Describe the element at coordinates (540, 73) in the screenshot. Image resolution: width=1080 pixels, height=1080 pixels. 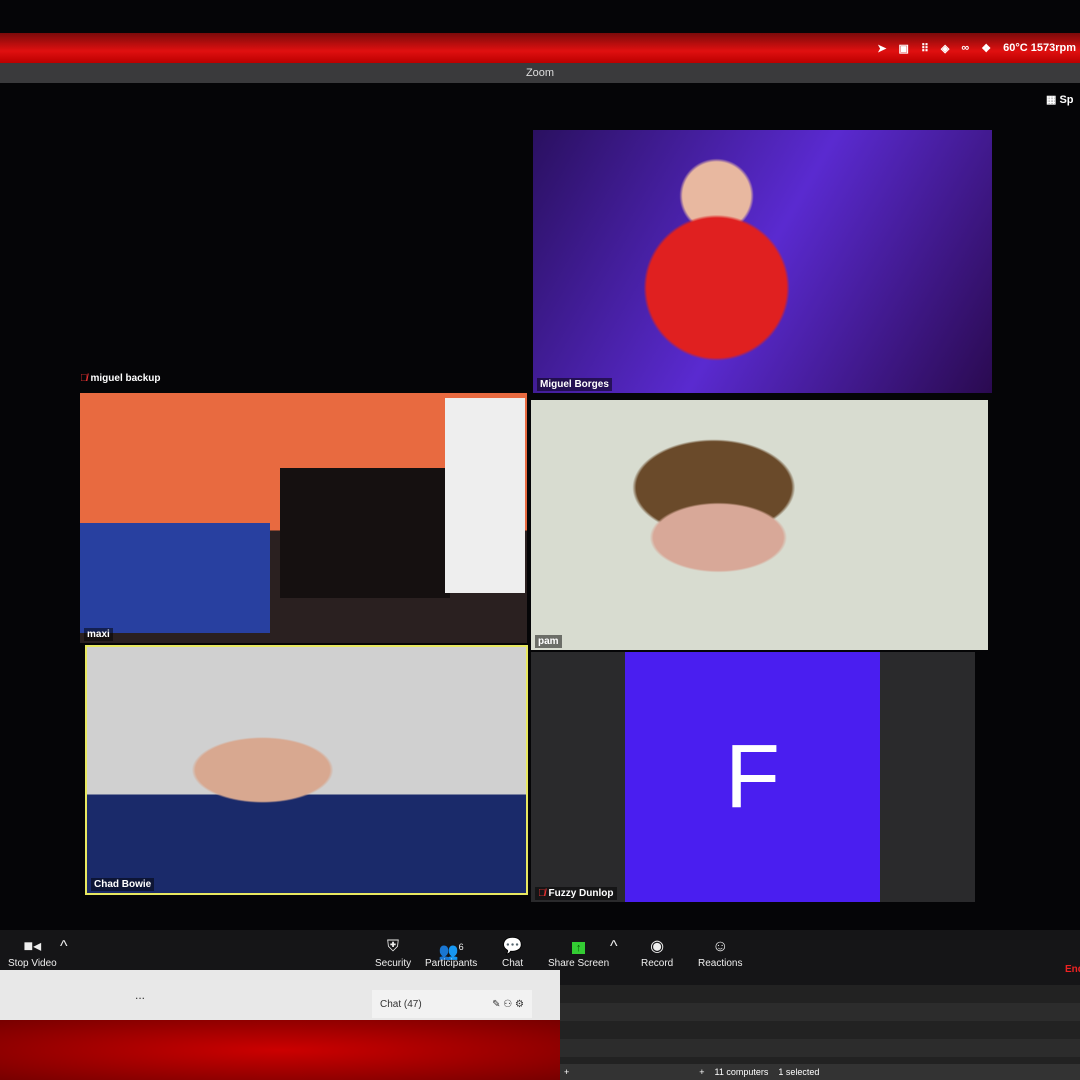
I see `window-title: Zoom` at that location.